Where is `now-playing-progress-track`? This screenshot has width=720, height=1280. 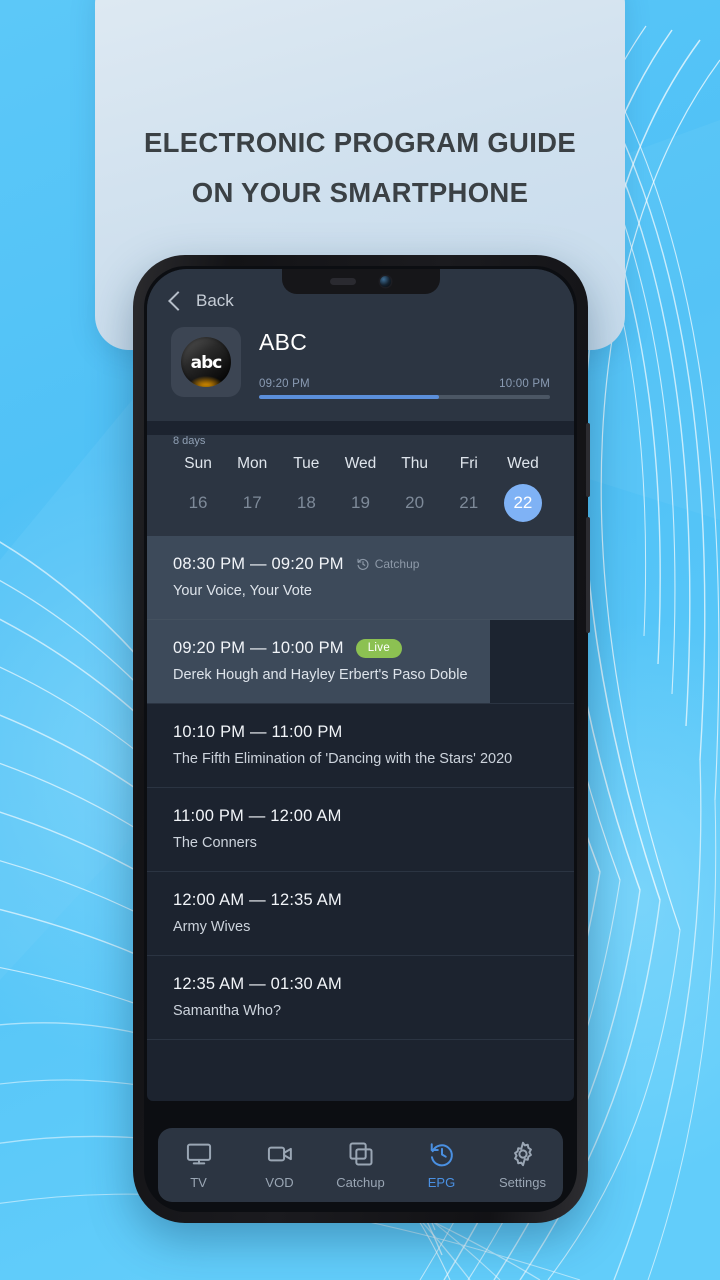
now-playing-progress-track is located at coordinates (404, 397).